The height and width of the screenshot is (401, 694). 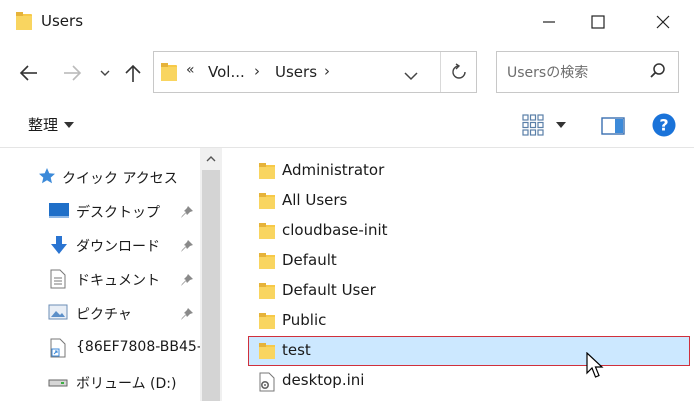 I want to click on list-item: Administrator, so click(x=471, y=171).